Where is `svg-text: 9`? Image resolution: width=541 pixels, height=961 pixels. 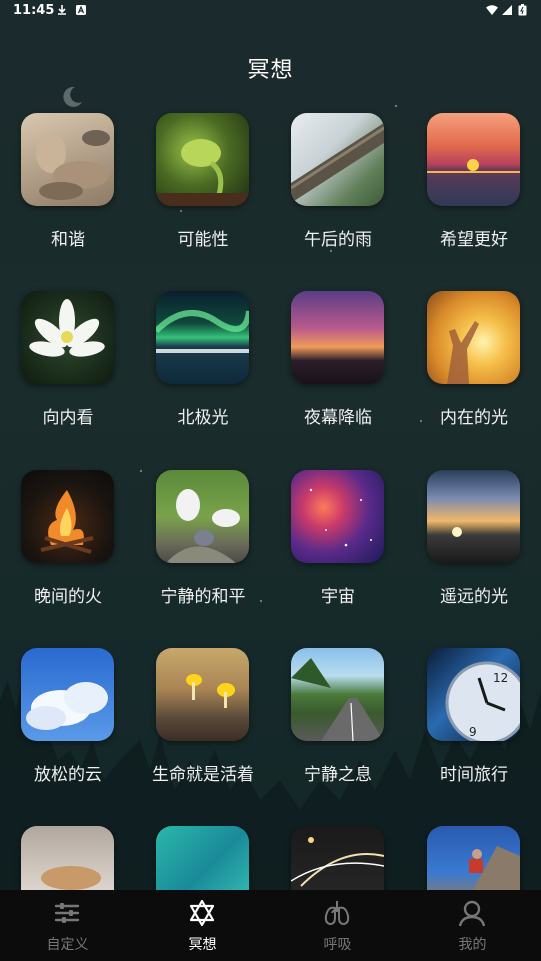
svg-text: 9 is located at coordinates (473, 732).